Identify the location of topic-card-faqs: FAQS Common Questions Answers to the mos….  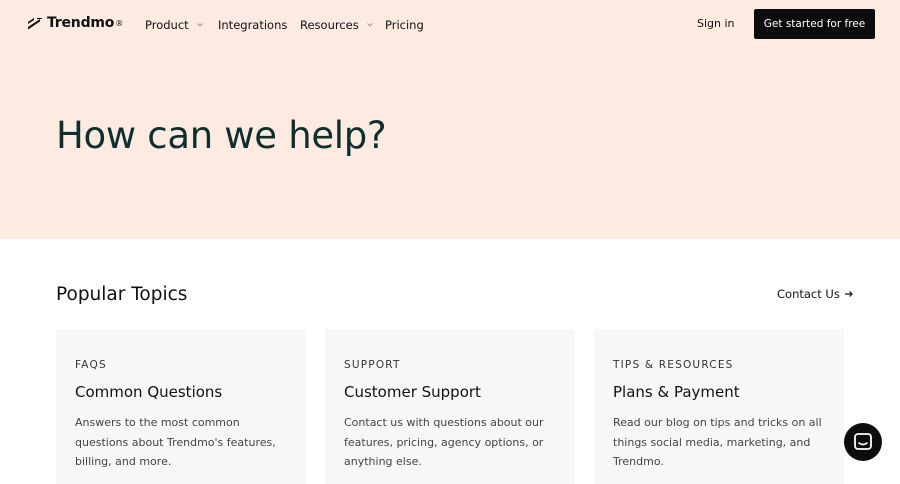
(181, 406).